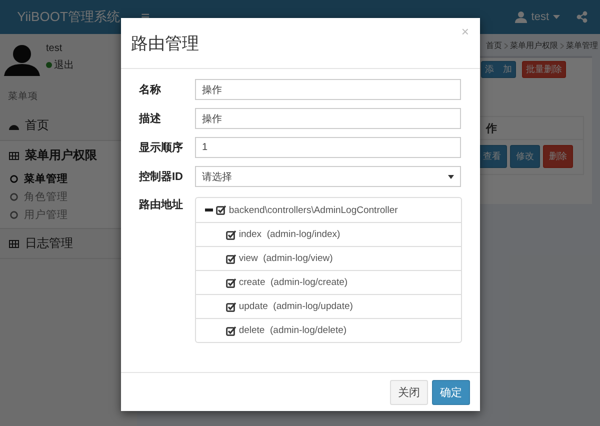 The image size is (600, 426). I want to click on logout-link: 退出, so click(64, 65).